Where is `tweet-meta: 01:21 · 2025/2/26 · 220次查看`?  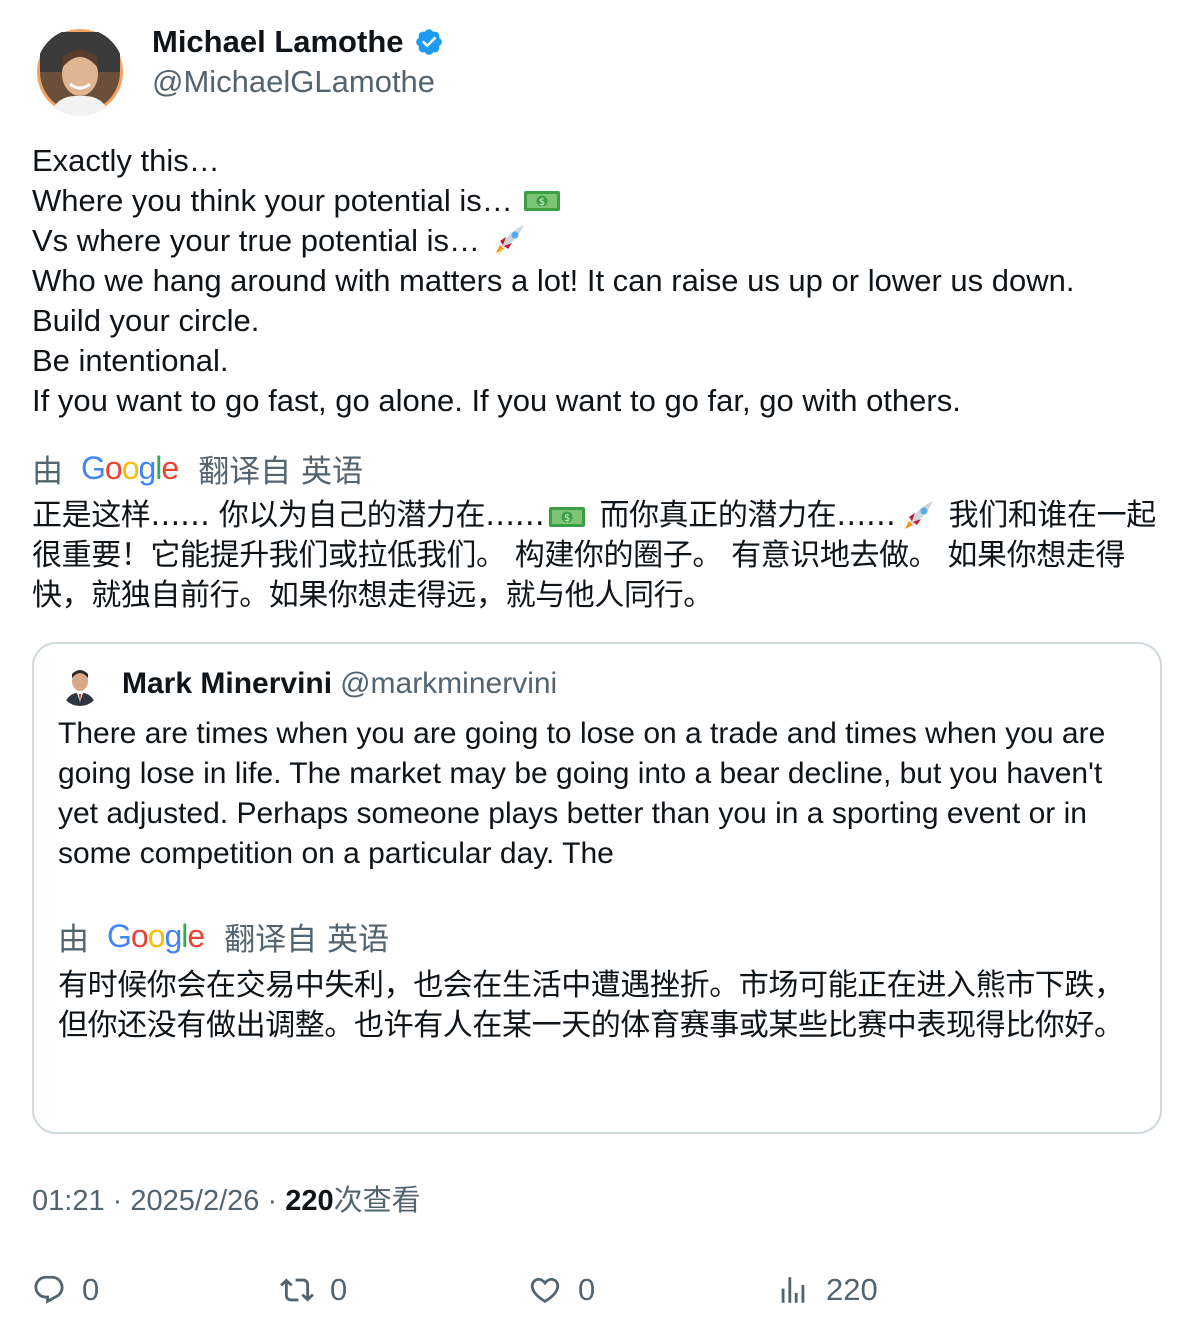
tweet-meta: 01:21 · 2025/2/26 · 220次查看 is located at coordinates (226, 1201).